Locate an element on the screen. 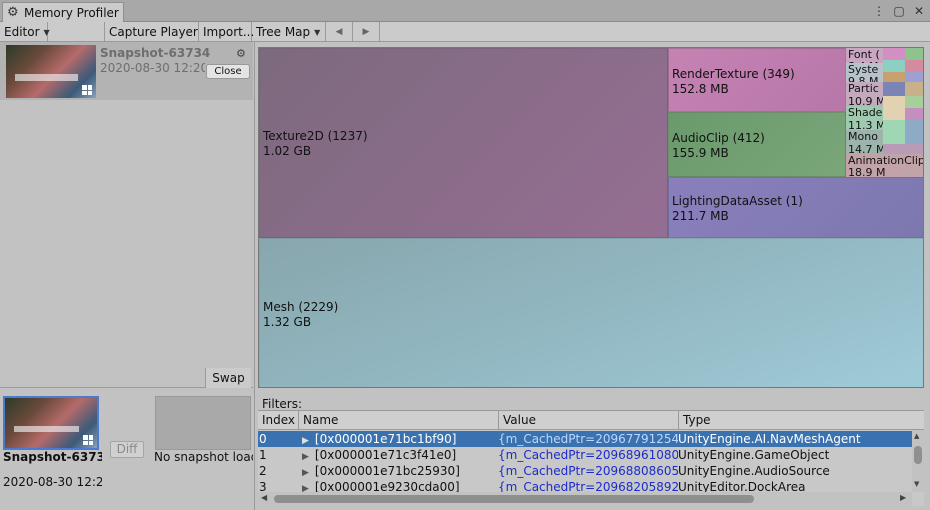 Image resolution: width=930 pixels, height=510 pixels. scroll-up-icon: ▲ is located at coordinates (916, 436).